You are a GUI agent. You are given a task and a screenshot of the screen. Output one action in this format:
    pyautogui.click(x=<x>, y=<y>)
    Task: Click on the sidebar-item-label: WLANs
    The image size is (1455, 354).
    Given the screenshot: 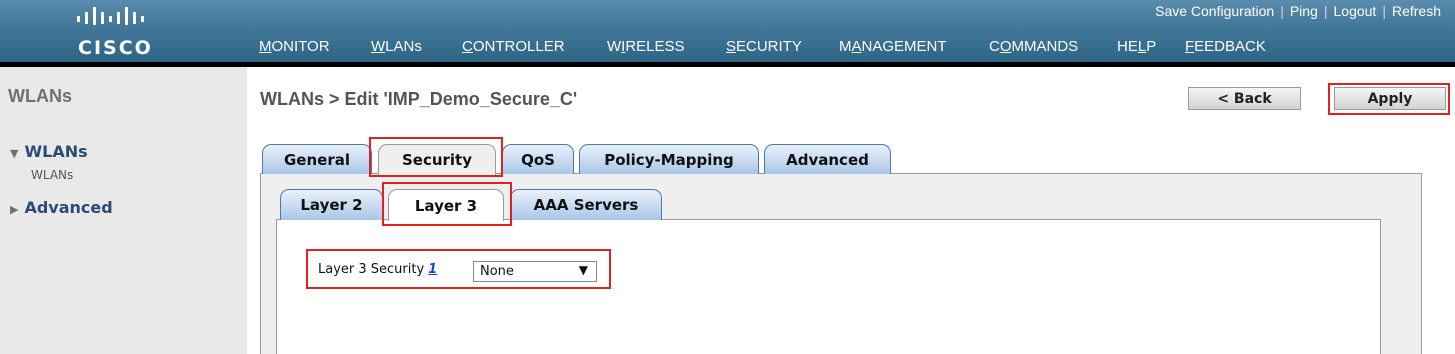 What is the action you would take?
    pyautogui.click(x=56, y=151)
    